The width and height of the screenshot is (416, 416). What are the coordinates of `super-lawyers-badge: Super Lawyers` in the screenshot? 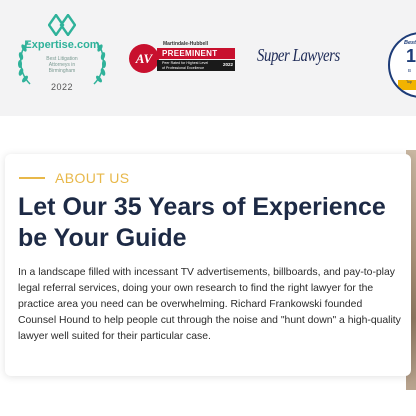 It's located at (298, 55).